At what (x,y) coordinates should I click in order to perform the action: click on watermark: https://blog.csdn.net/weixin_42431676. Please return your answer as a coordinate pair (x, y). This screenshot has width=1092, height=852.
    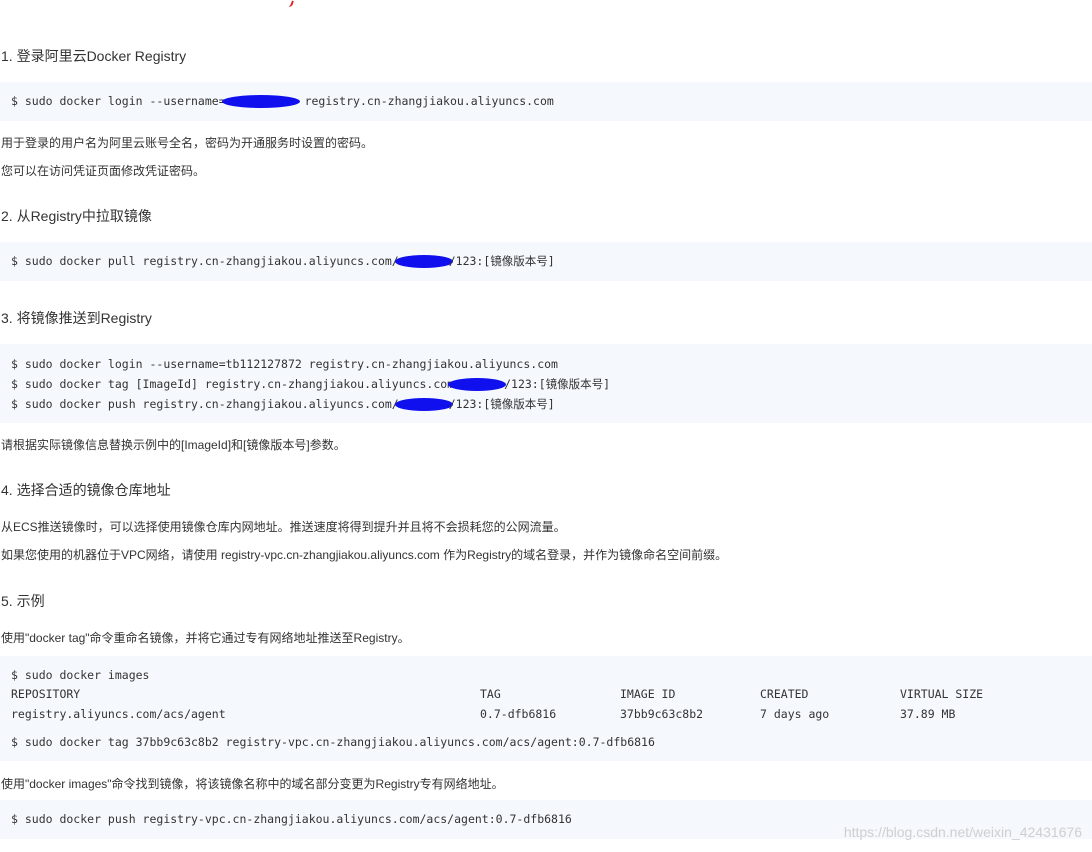
    Looking at the image, I should click on (962, 832).